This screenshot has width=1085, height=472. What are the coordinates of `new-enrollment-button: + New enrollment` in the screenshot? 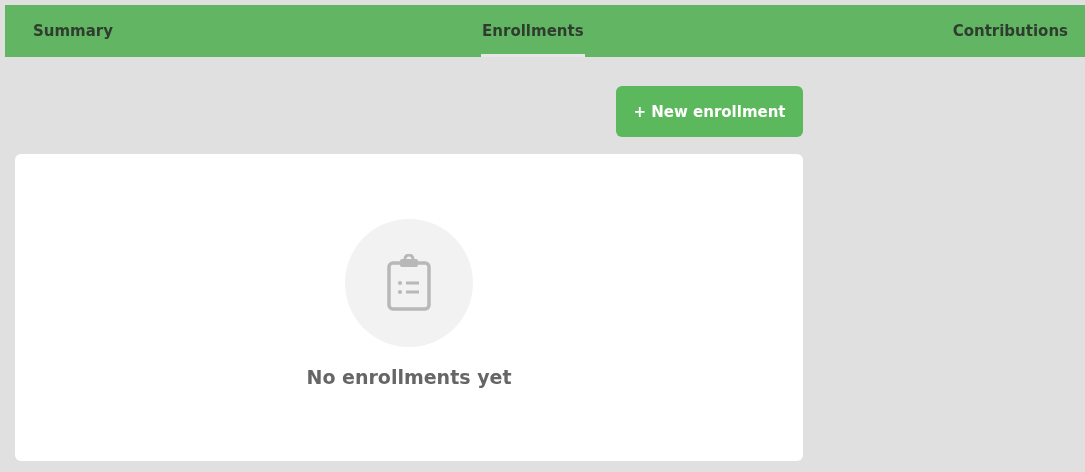 It's located at (709, 111).